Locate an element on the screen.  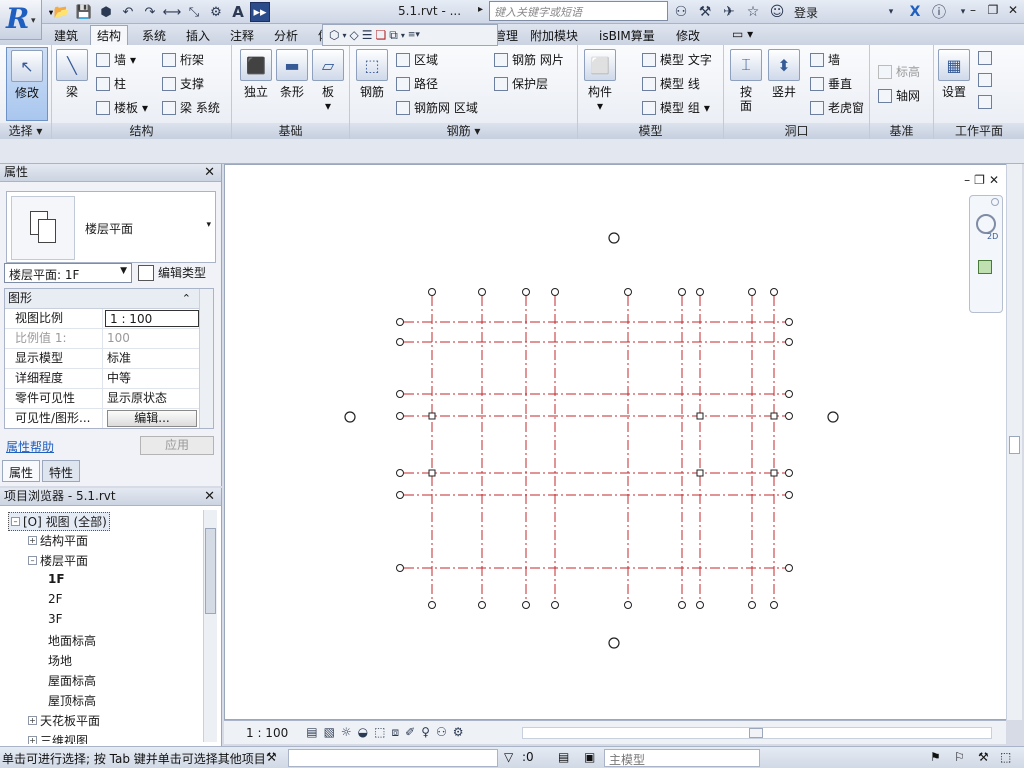
property-value: 标准 is located at coordinates (158, 358).